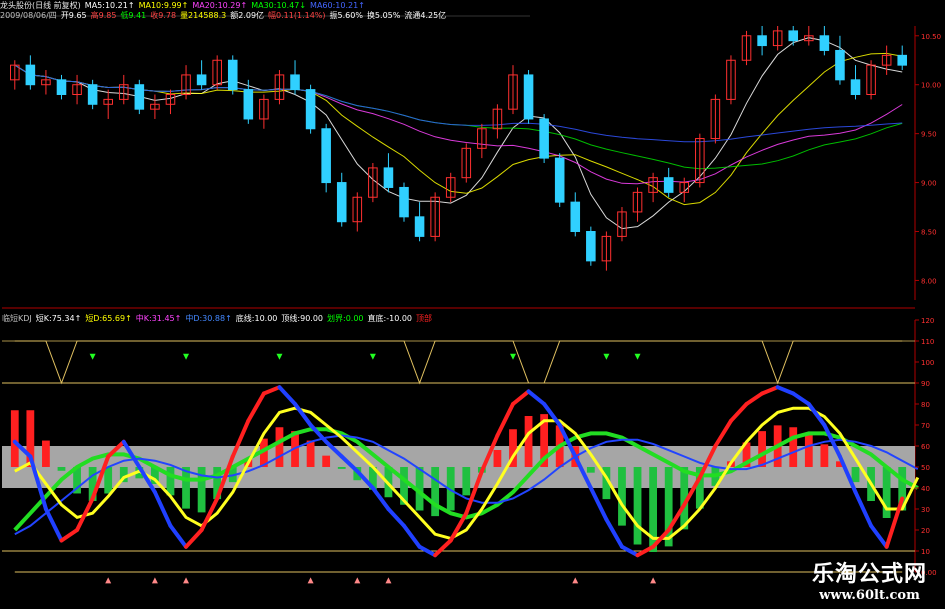 The width and height of the screenshot is (945, 609). Describe the element at coordinates (925, 447) in the screenshot. I see `ind-tick-label-6: 60` at that location.